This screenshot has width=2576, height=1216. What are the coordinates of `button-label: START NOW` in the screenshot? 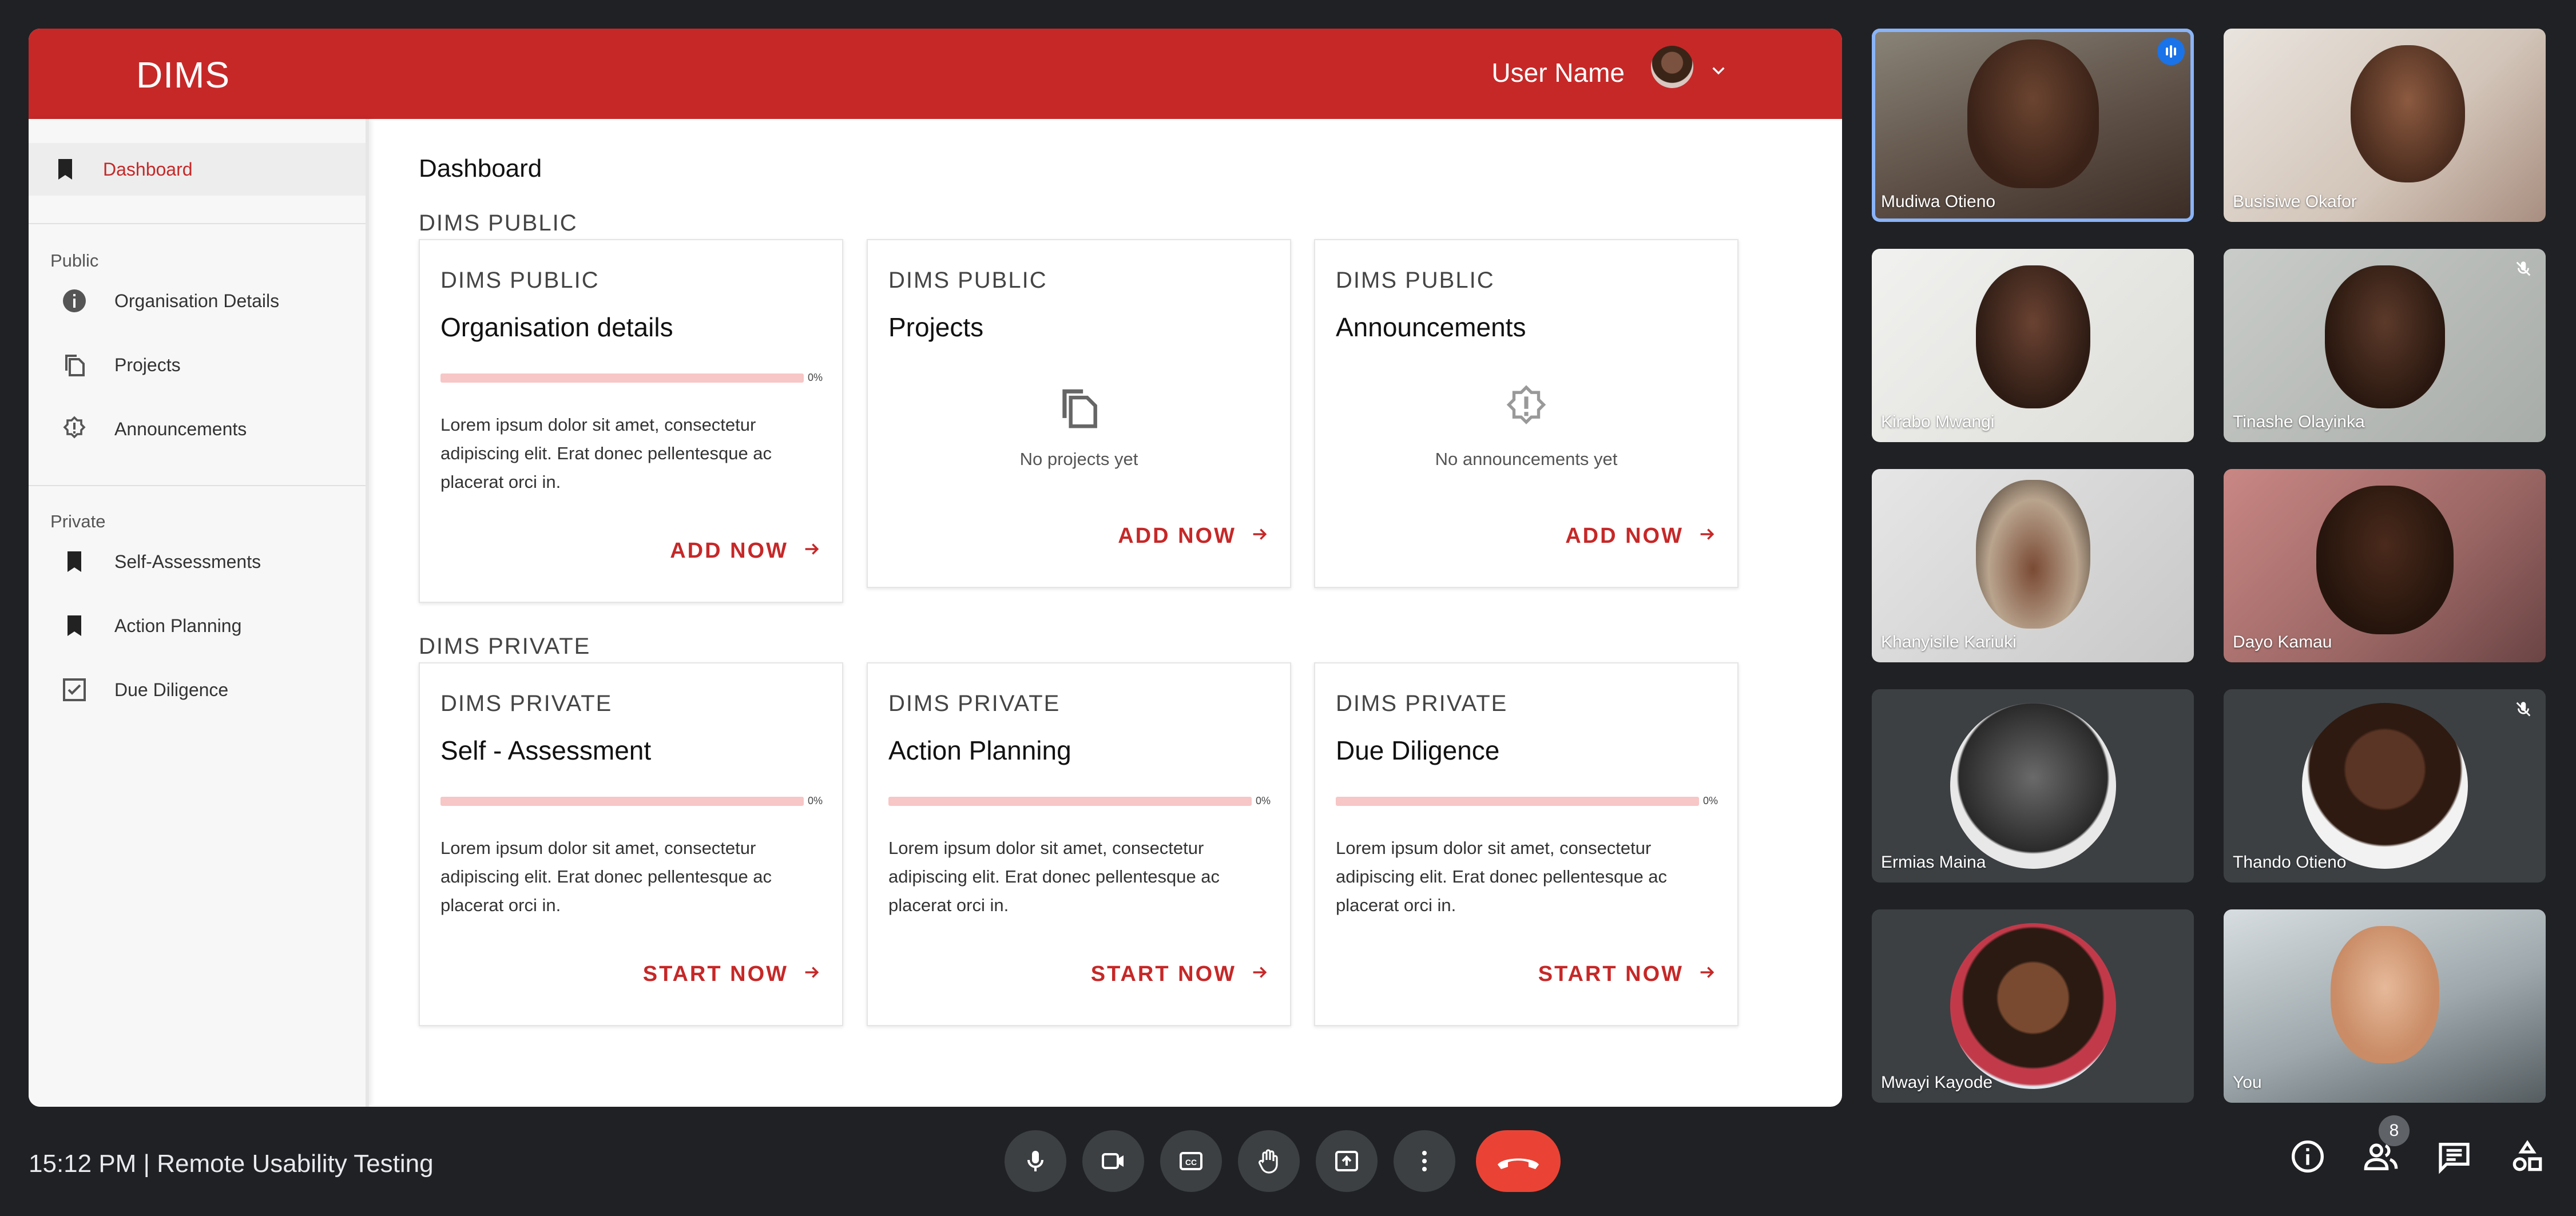 It's located at (1611, 974).